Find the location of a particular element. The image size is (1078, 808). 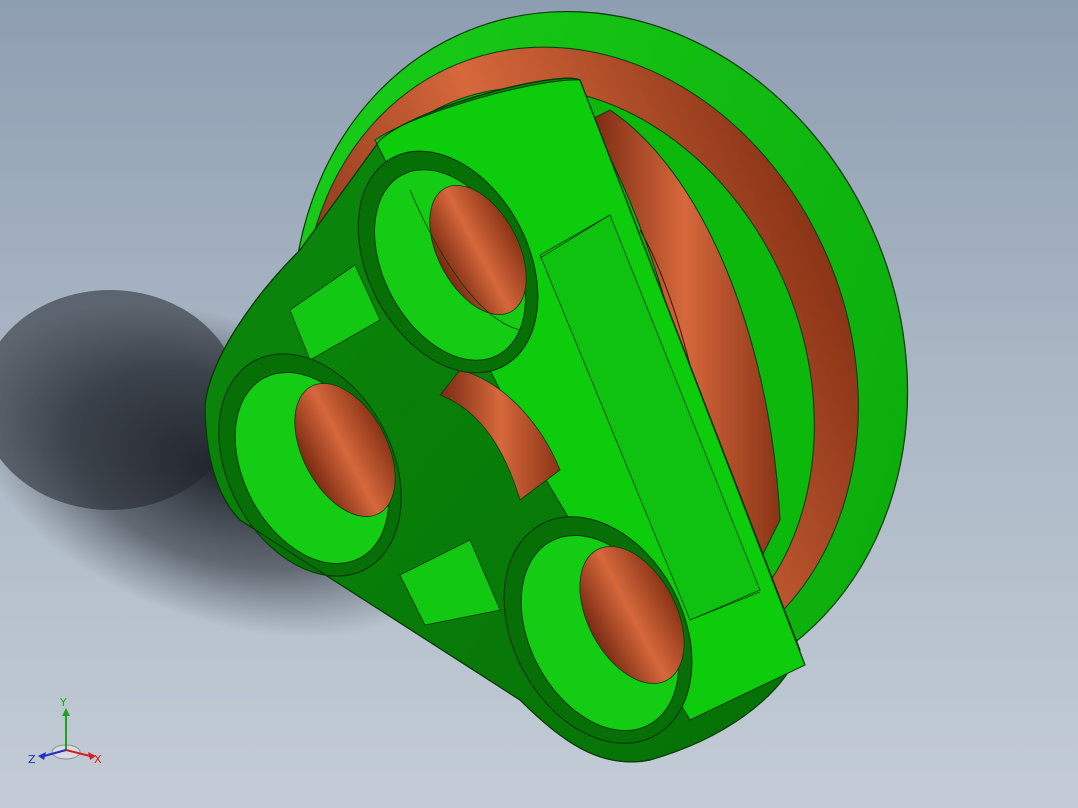

view-triad: Y X Z is located at coordinates (66, 734).